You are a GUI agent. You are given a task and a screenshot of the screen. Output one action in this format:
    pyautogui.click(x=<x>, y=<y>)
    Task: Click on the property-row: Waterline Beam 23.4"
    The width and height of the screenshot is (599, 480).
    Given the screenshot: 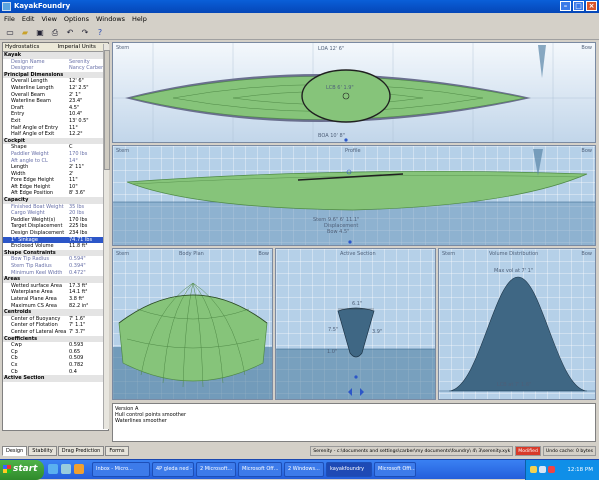 What is the action you would take?
    pyautogui.click(x=55, y=101)
    